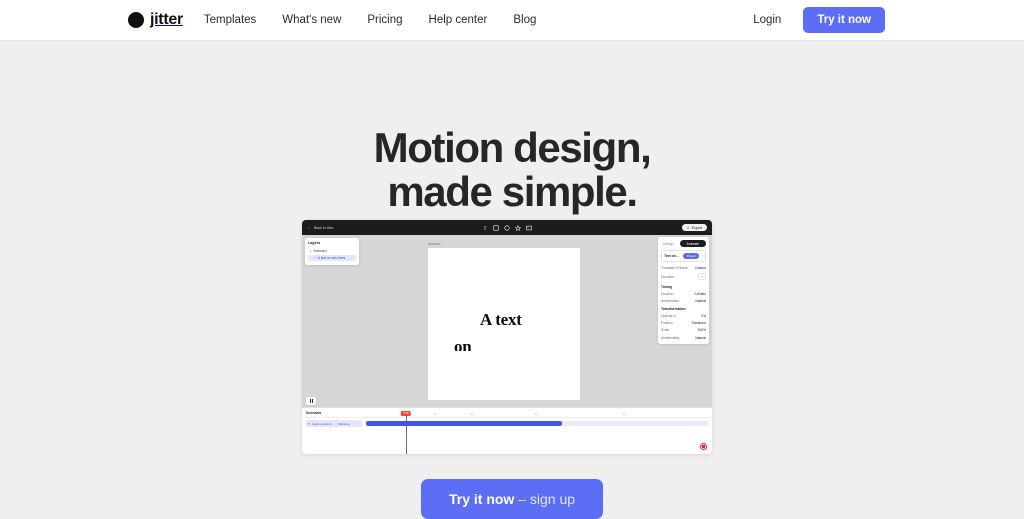 The image size is (1024, 519). What do you see at coordinates (512, 192) in the screenshot?
I see `headline-line-2: made simple.` at bounding box center [512, 192].